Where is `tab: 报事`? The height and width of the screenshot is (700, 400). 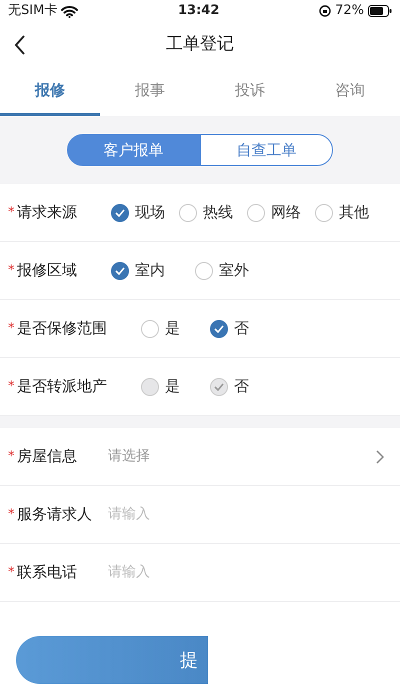 tab: 报事 is located at coordinates (150, 92).